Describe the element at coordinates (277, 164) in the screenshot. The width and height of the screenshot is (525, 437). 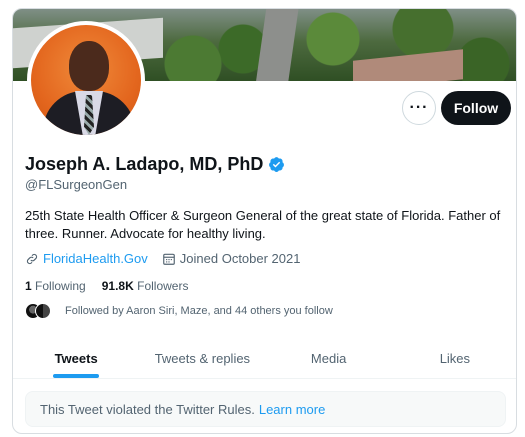
I see `verified-badge-icon` at that location.